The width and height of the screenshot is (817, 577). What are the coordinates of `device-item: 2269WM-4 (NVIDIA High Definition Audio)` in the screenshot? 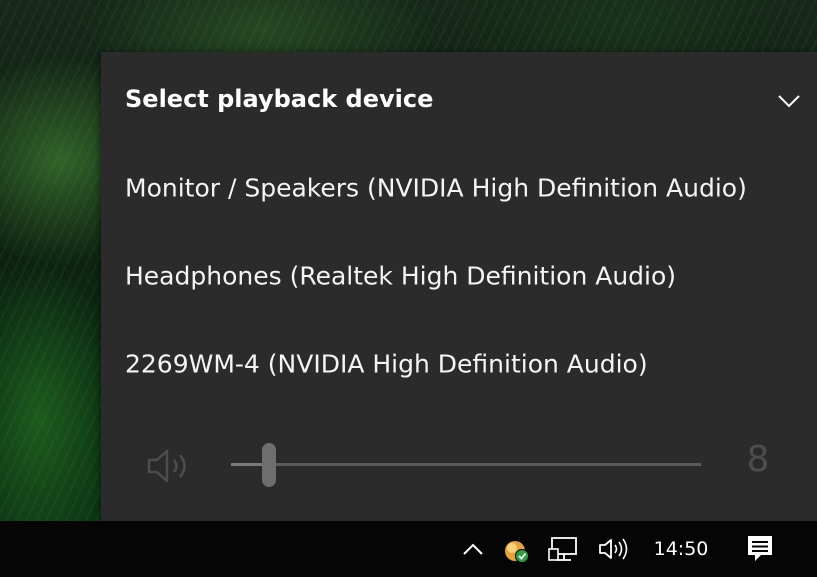 It's located at (451, 364).